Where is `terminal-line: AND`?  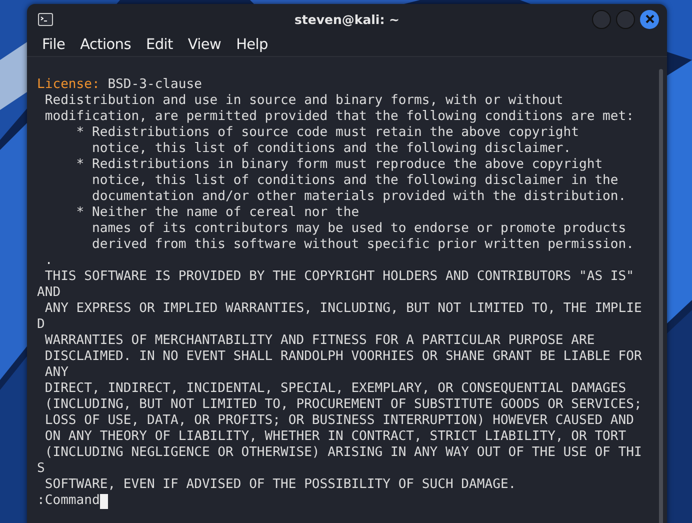
terminal-line: AND is located at coordinates (49, 293).